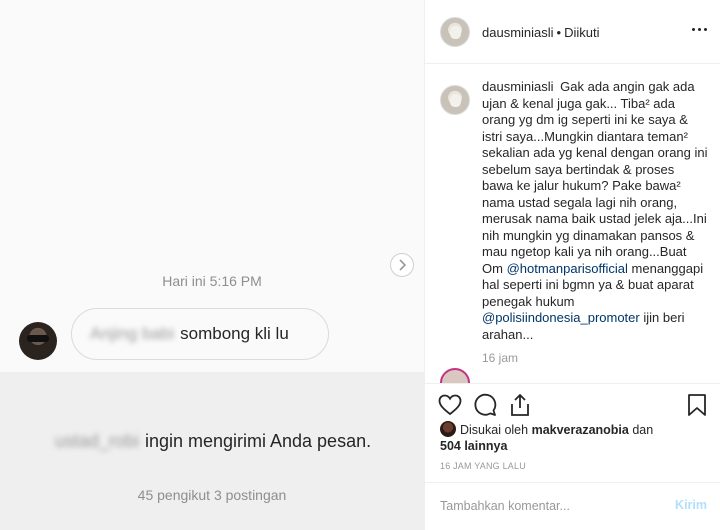 This screenshot has height=530, width=720. I want to click on caption-avatar, so click(455, 100).